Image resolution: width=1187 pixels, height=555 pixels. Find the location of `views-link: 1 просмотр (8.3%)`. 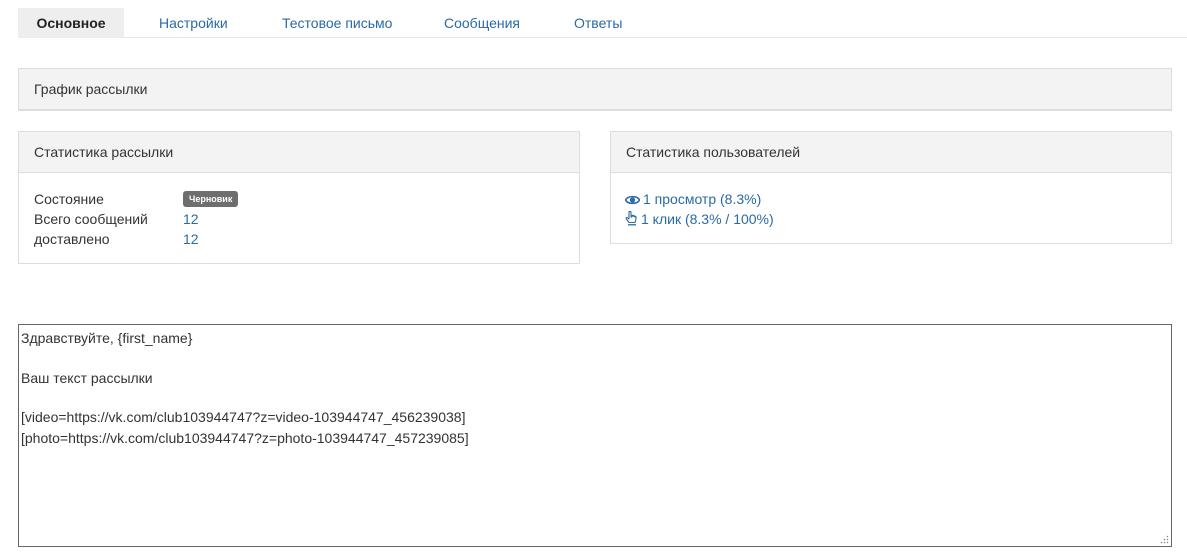

views-link: 1 просмотр (8.3%) is located at coordinates (693, 199).